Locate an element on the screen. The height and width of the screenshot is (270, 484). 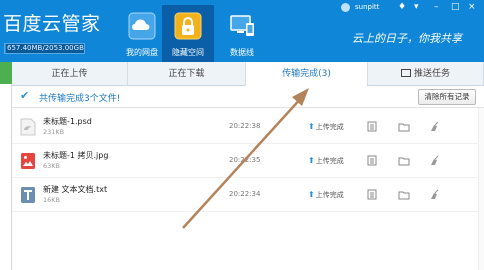
tab-push-tasks: 推送任务 is located at coordinates (426, 74).